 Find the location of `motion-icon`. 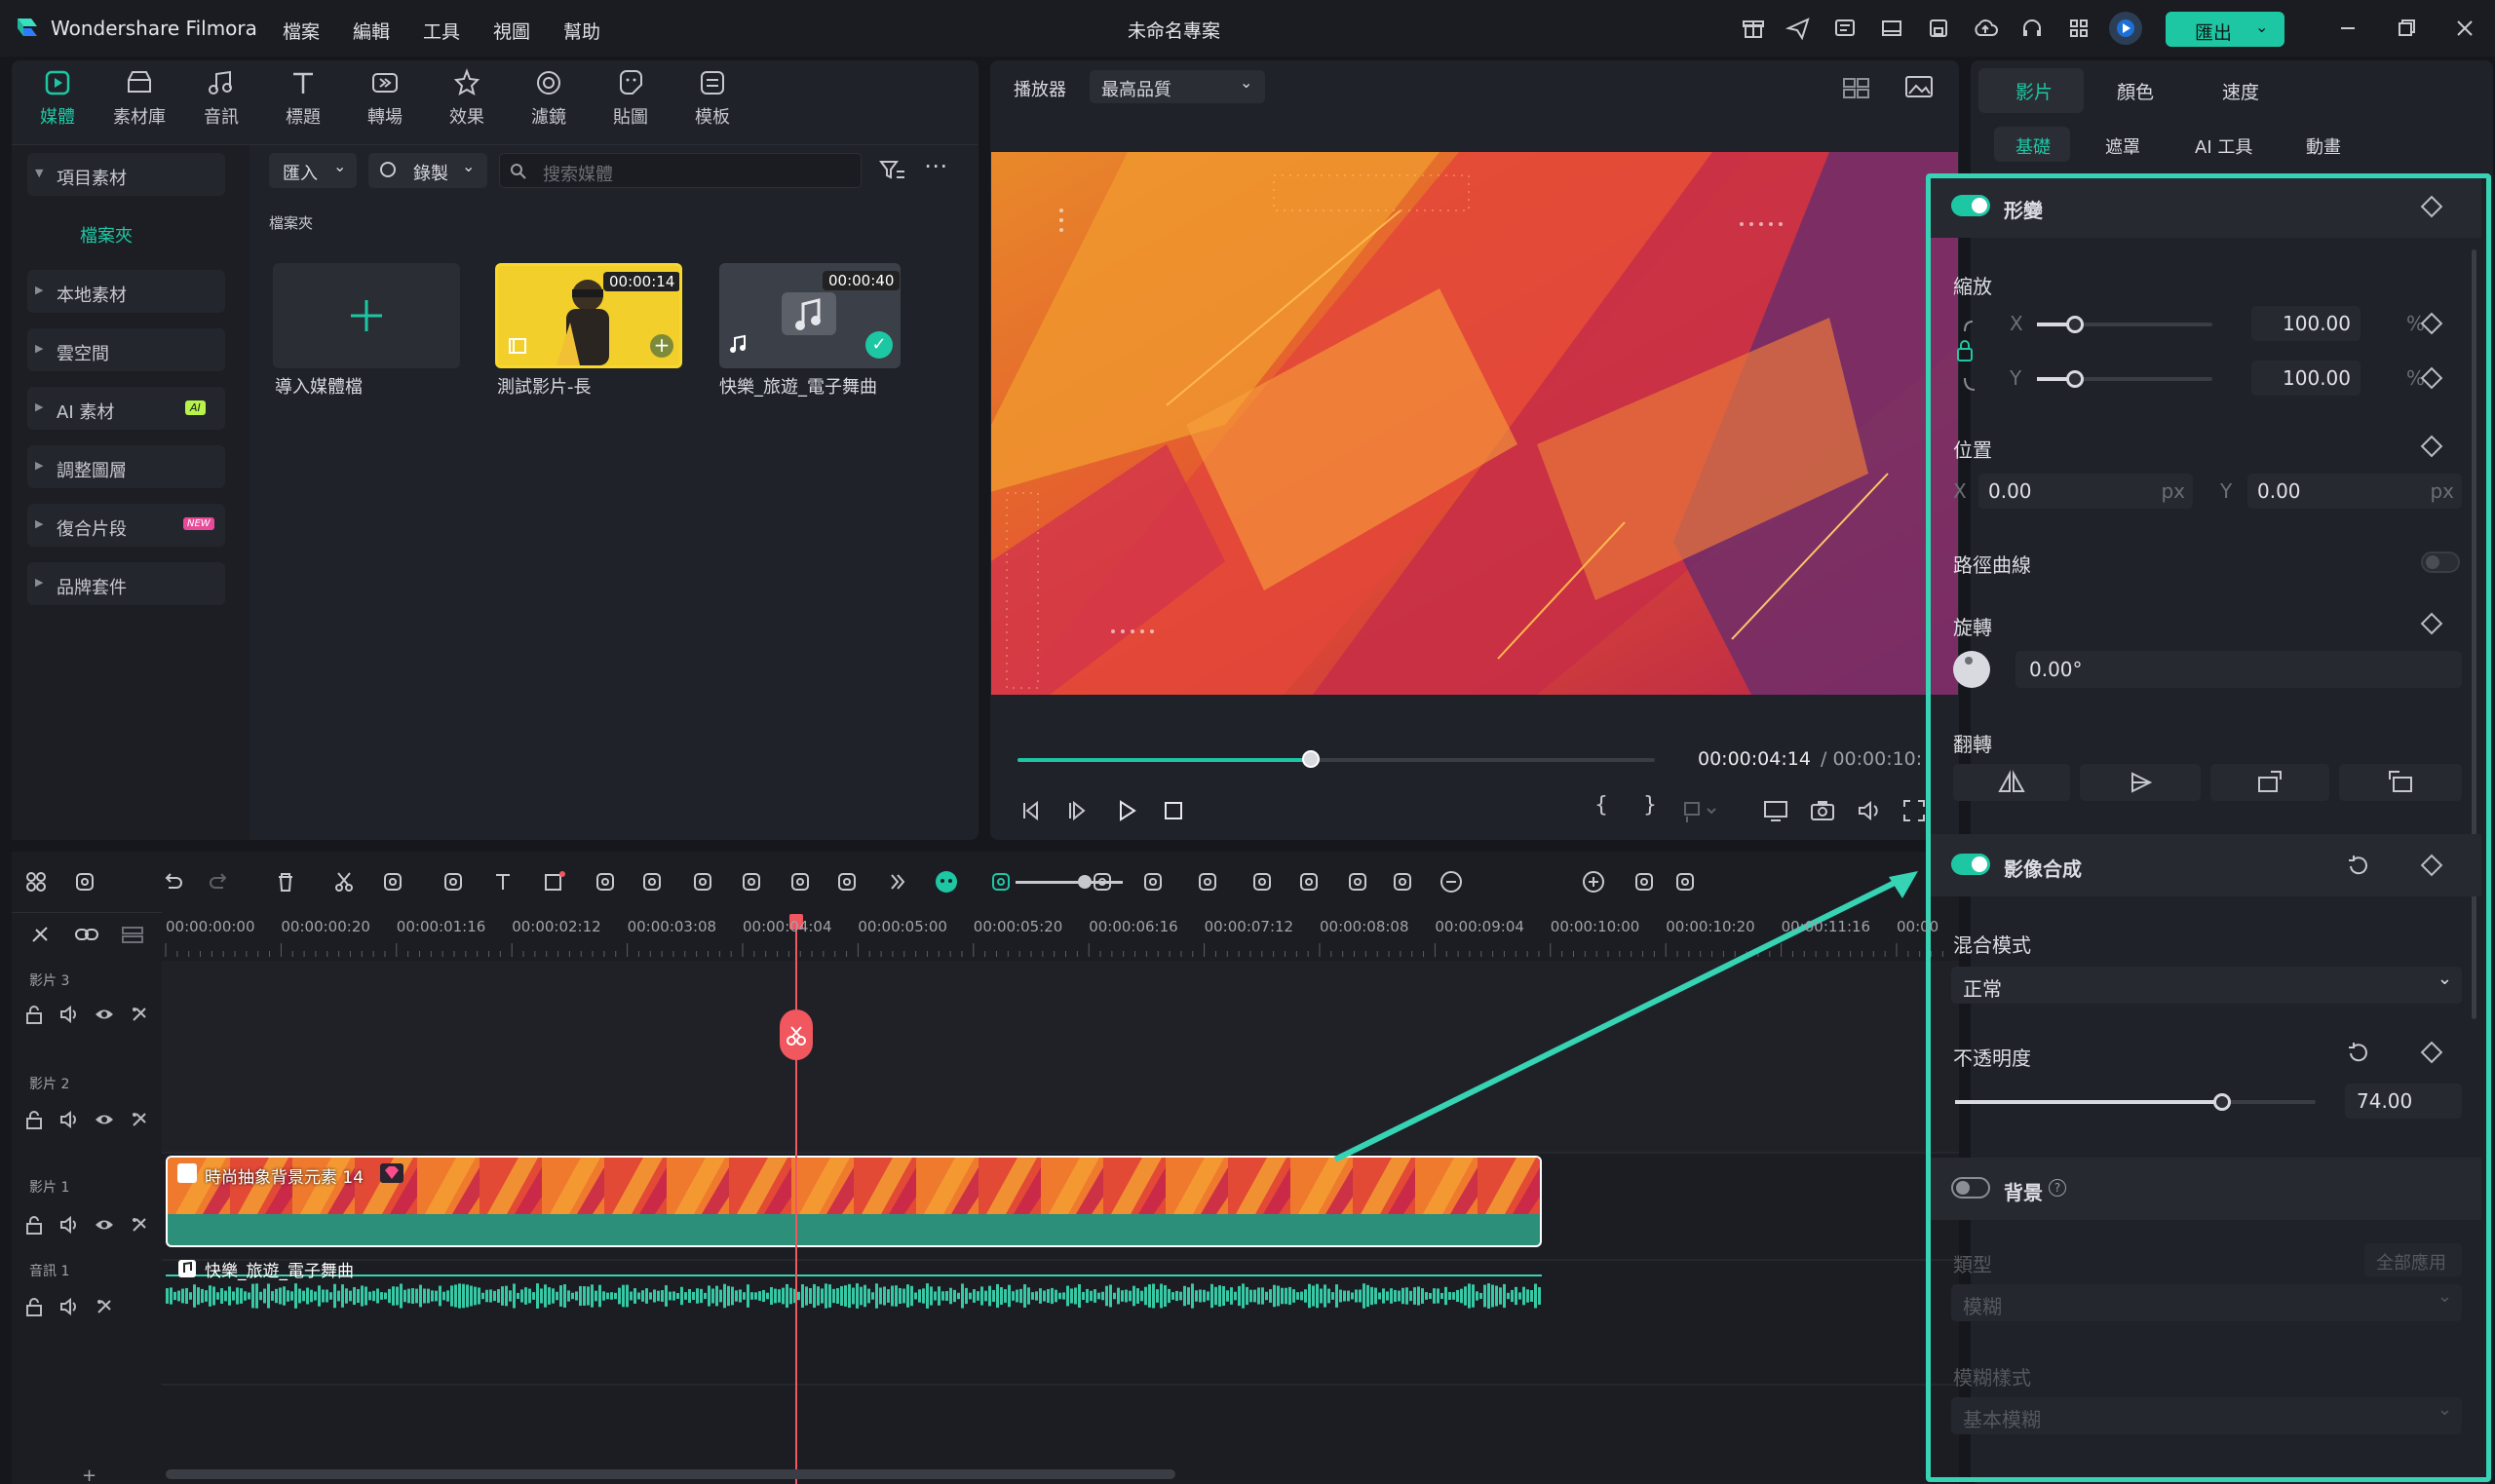

motion-icon is located at coordinates (1153, 881).